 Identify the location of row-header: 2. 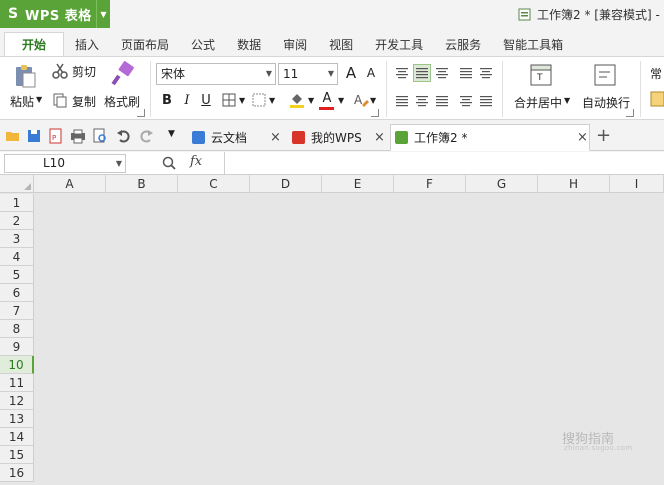
(17, 221).